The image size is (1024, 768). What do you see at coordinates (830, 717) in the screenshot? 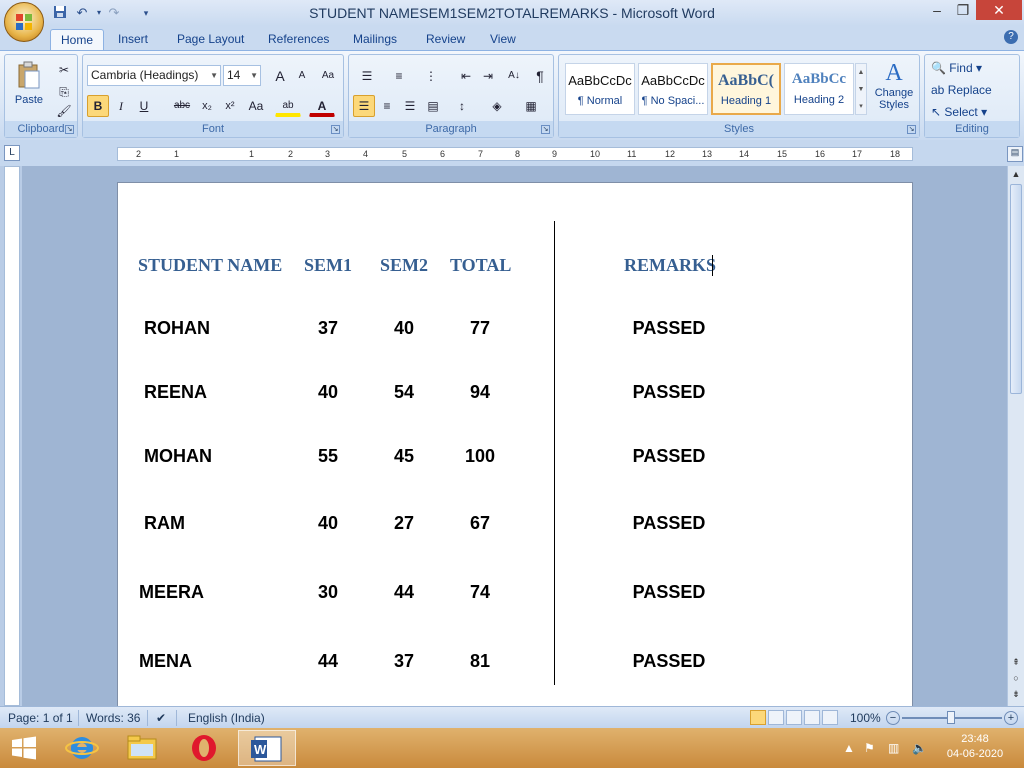
I see `draft-view-icon` at bounding box center [830, 717].